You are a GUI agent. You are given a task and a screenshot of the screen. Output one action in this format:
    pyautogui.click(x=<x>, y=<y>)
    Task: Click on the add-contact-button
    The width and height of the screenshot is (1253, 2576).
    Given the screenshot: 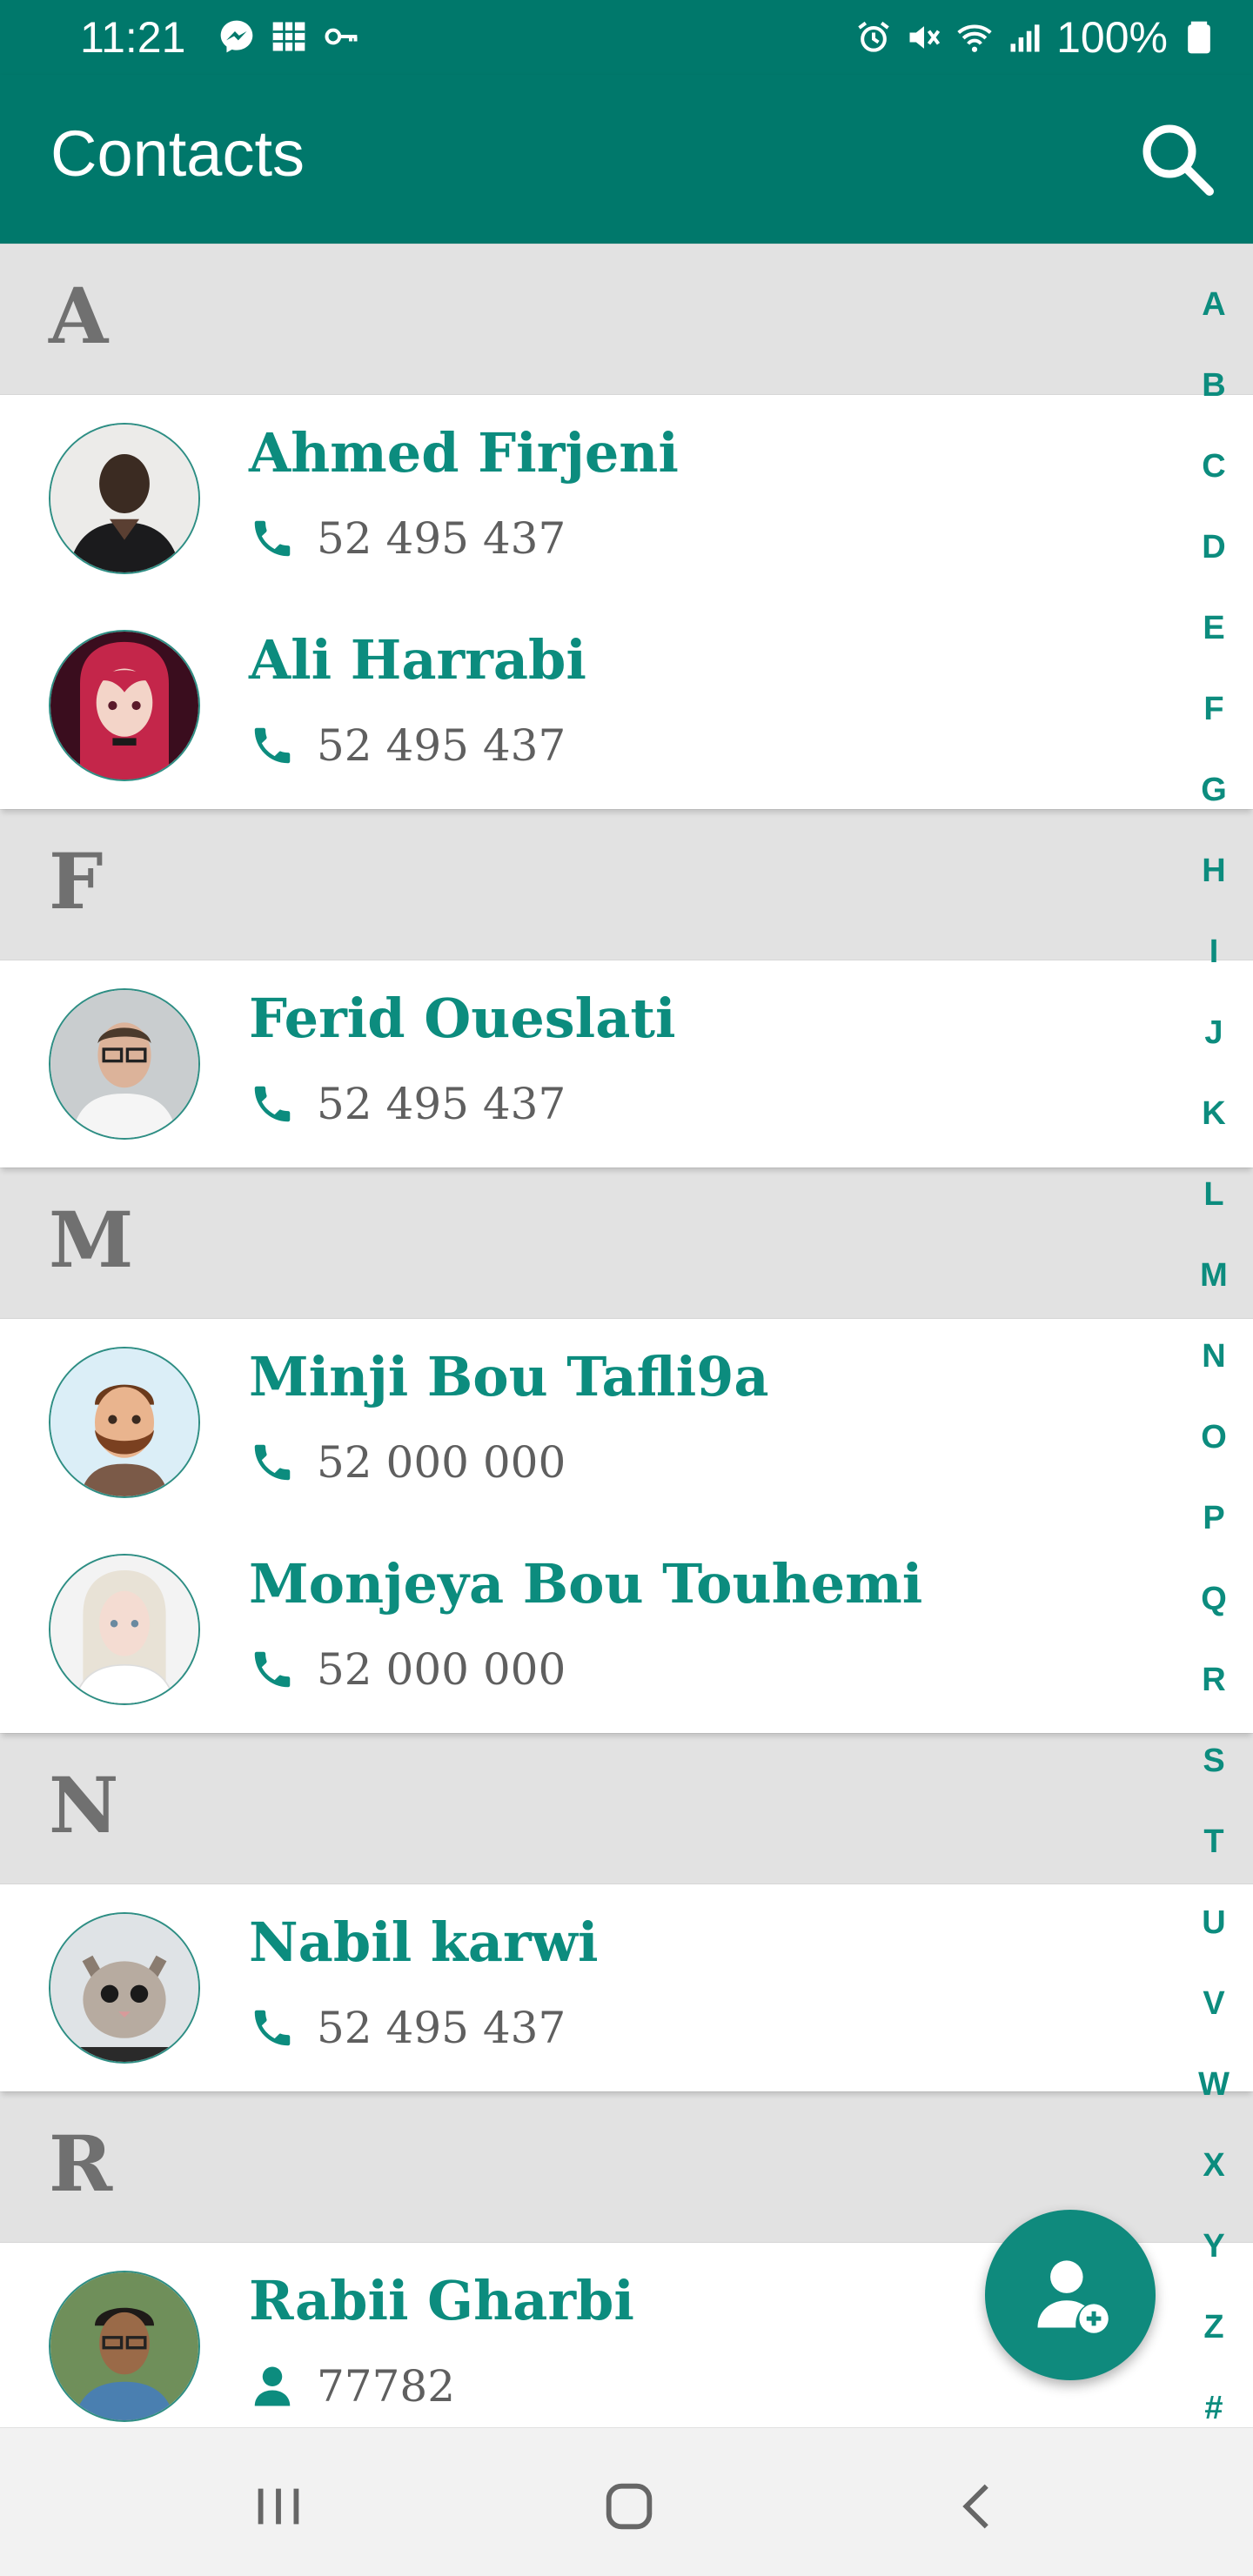 What is the action you would take?
    pyautogui.click(x=1070, y=2295)
    